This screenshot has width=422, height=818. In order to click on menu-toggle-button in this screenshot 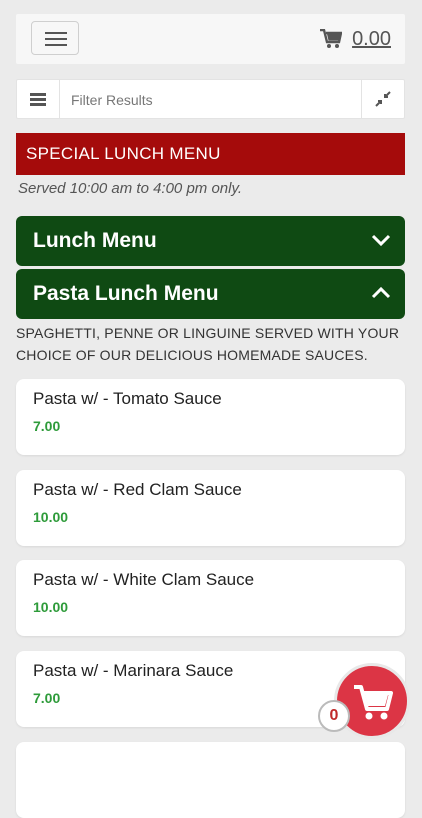, I will do `click(55, 38)`.